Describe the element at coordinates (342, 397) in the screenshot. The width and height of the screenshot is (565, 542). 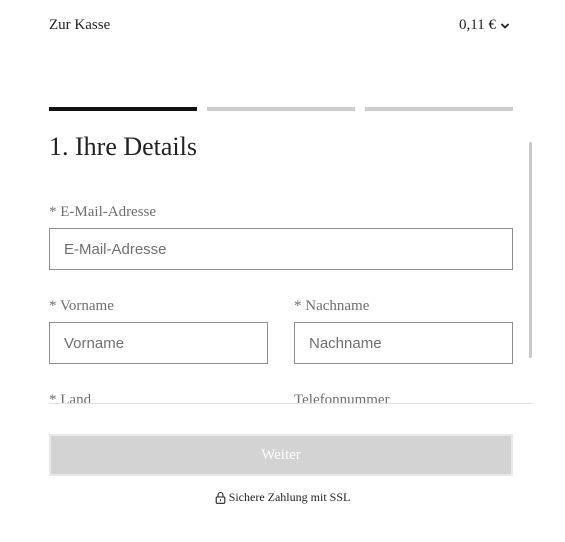
I see `phone-label: Telefonnummer` at that location.